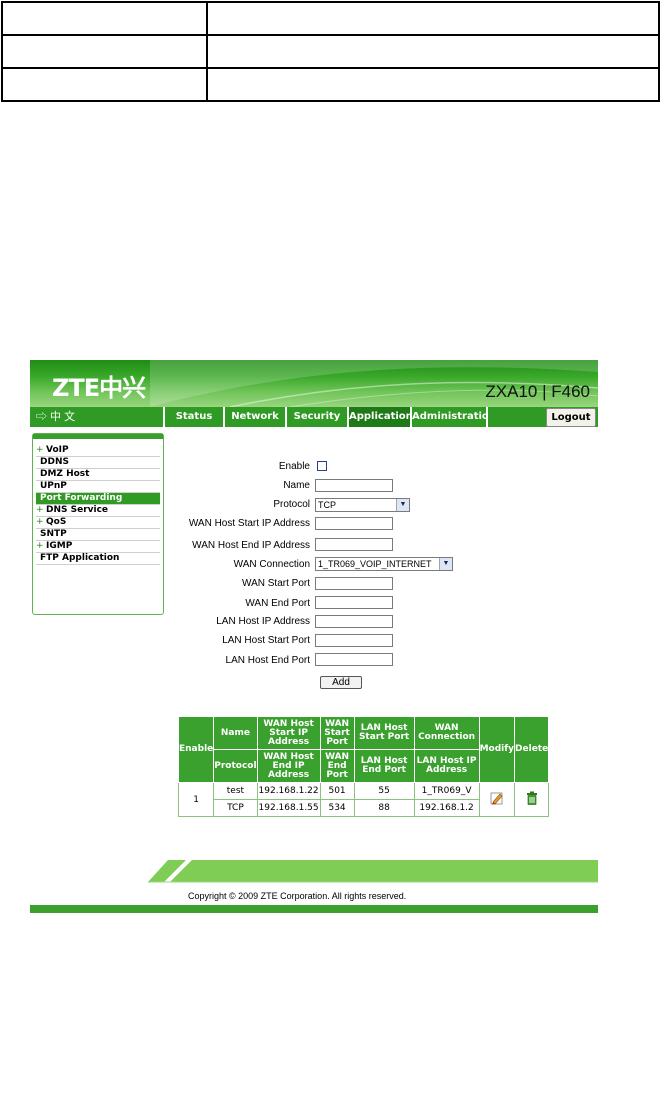 This screenshot has height=1097, width=660. What do you see at coordinates (446, 808) in the screenshot?
I see `cell-lan-ip: 192.168.1.2` at bounding box center [446, 808].